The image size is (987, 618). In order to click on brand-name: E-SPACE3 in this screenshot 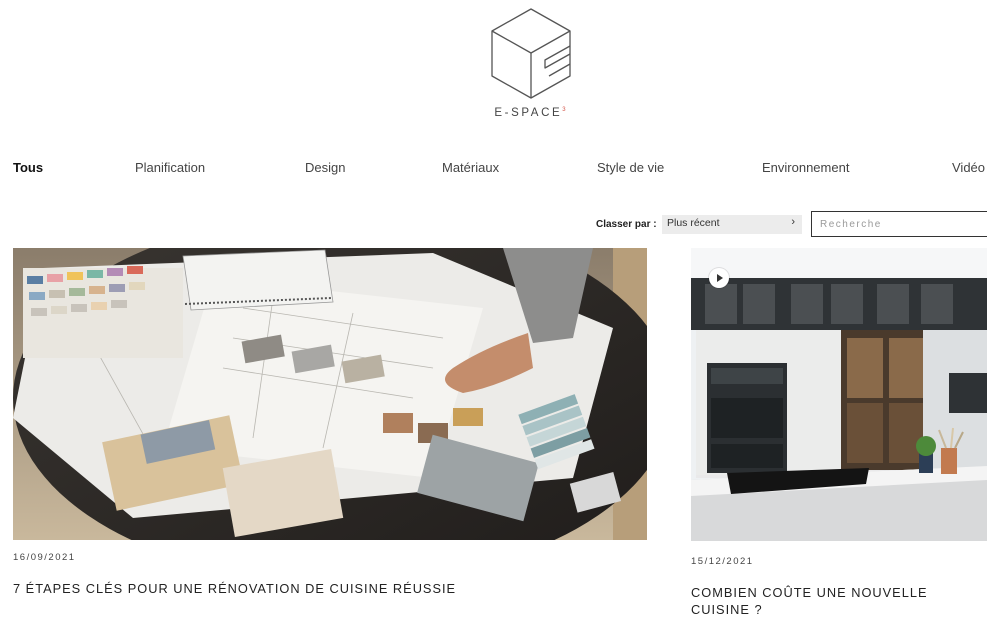, I will do `click(530, 113)`.